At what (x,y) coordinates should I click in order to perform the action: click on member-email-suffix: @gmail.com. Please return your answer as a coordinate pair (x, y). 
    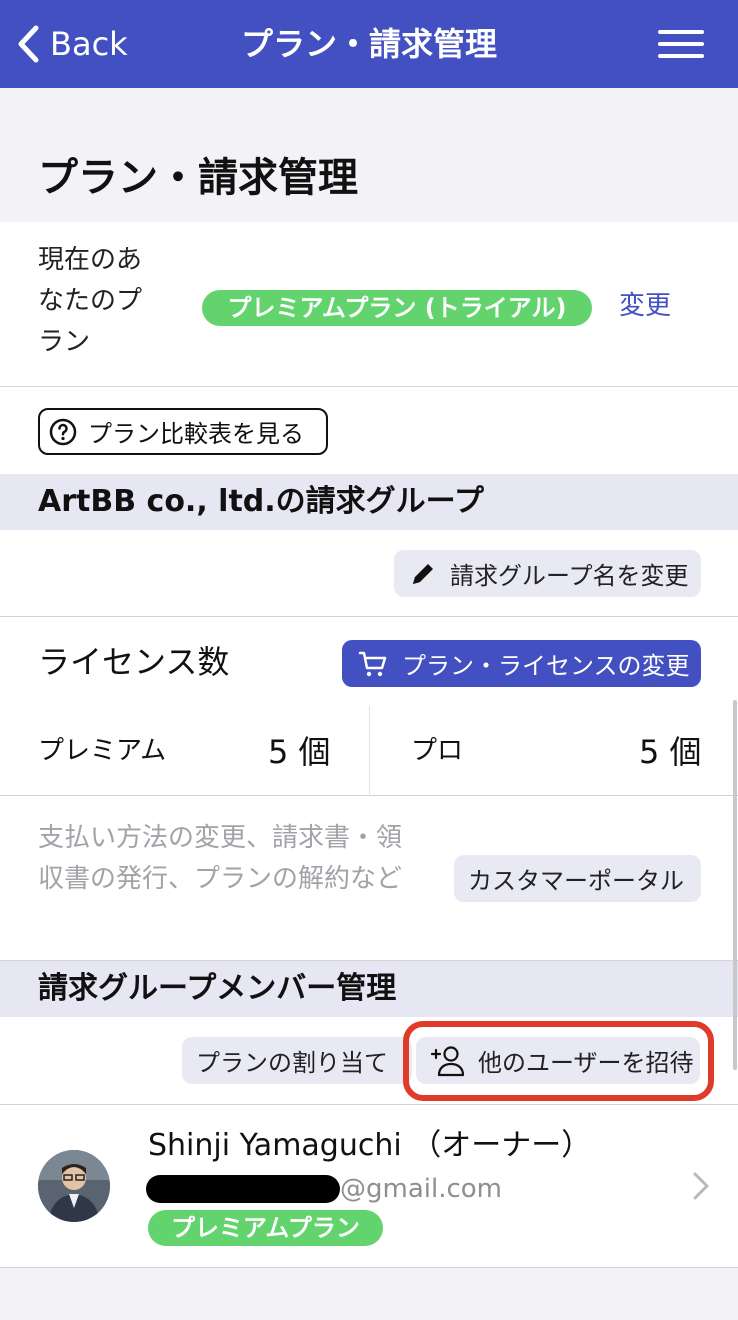
    Looking at the image, I should click on (421, 1189).